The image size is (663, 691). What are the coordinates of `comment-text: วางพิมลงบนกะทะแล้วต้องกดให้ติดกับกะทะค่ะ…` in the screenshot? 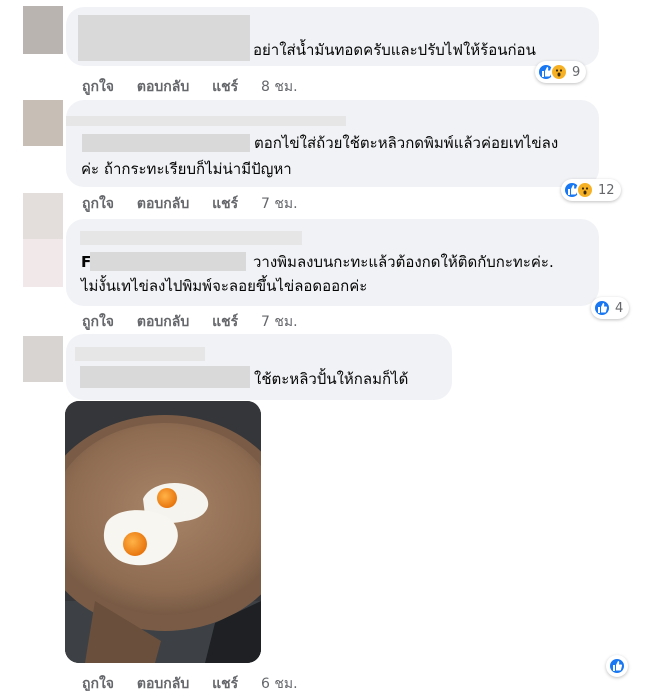 It's located at (403, 262).